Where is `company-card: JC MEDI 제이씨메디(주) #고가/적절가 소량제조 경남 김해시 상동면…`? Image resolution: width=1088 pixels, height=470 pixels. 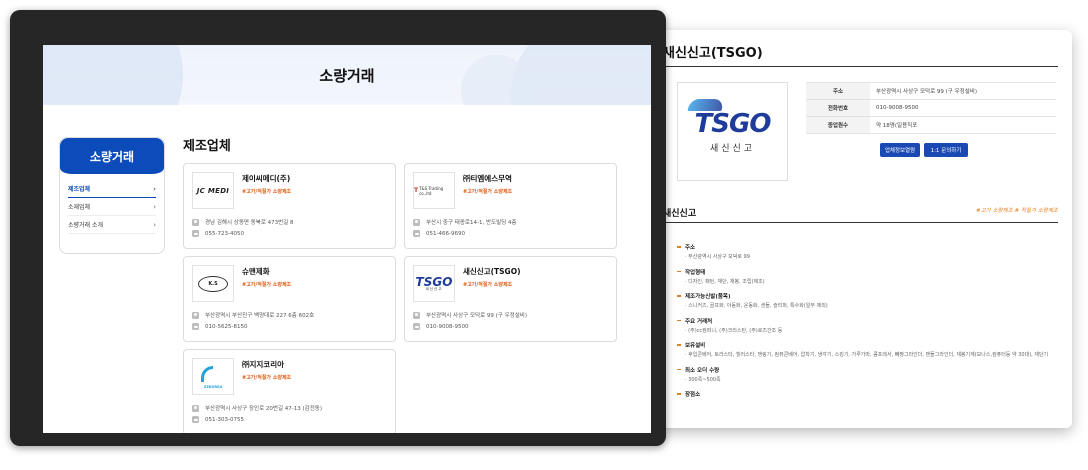 company-card: JC MEDI 제이씨메디(주) #고가/적절가 소량제조 경남 김해시 상동면… is located at coordinates (289, 206).